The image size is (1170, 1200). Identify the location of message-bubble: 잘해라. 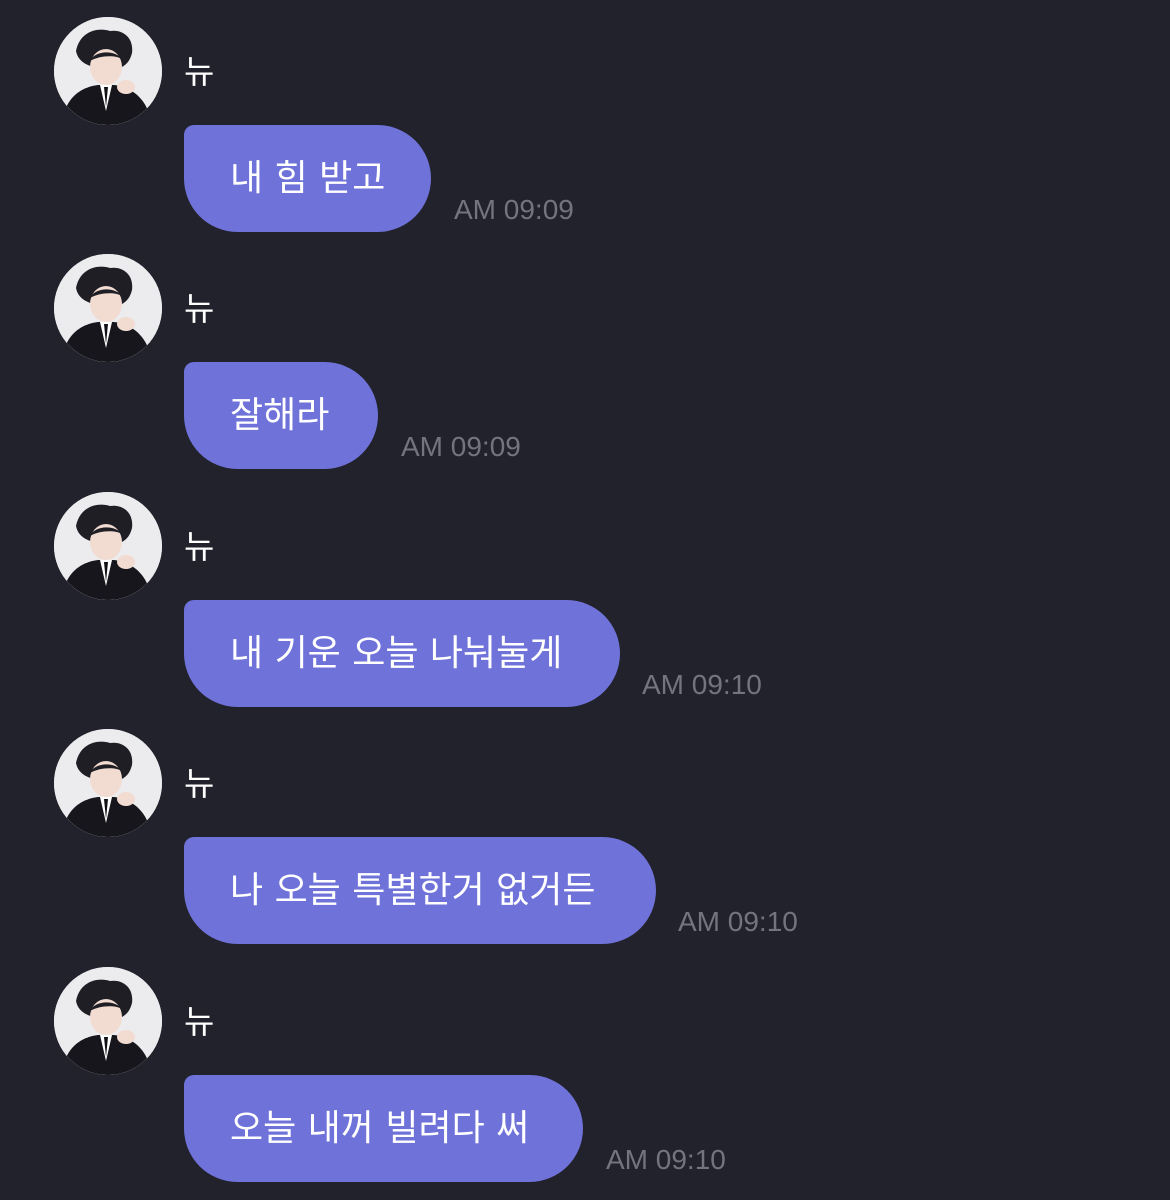
(281, 415).